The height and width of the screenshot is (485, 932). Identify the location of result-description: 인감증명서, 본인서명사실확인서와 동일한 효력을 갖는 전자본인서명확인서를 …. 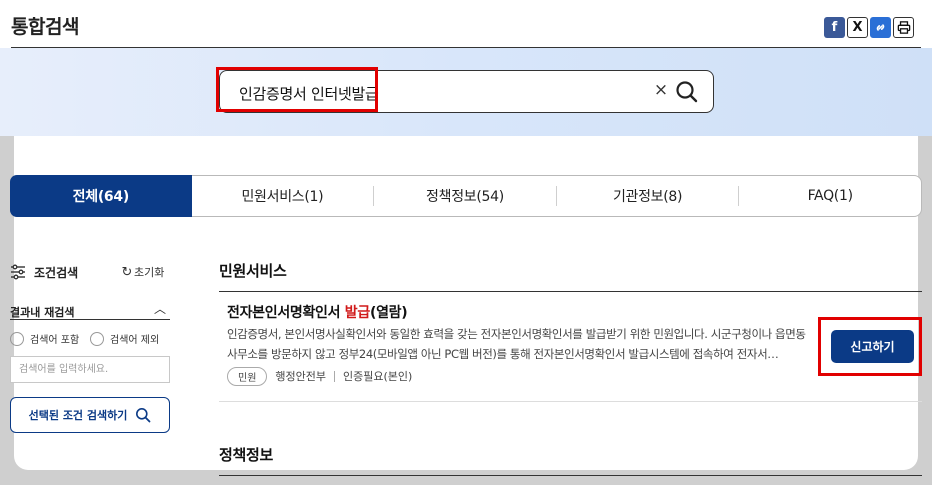
(516, 344).